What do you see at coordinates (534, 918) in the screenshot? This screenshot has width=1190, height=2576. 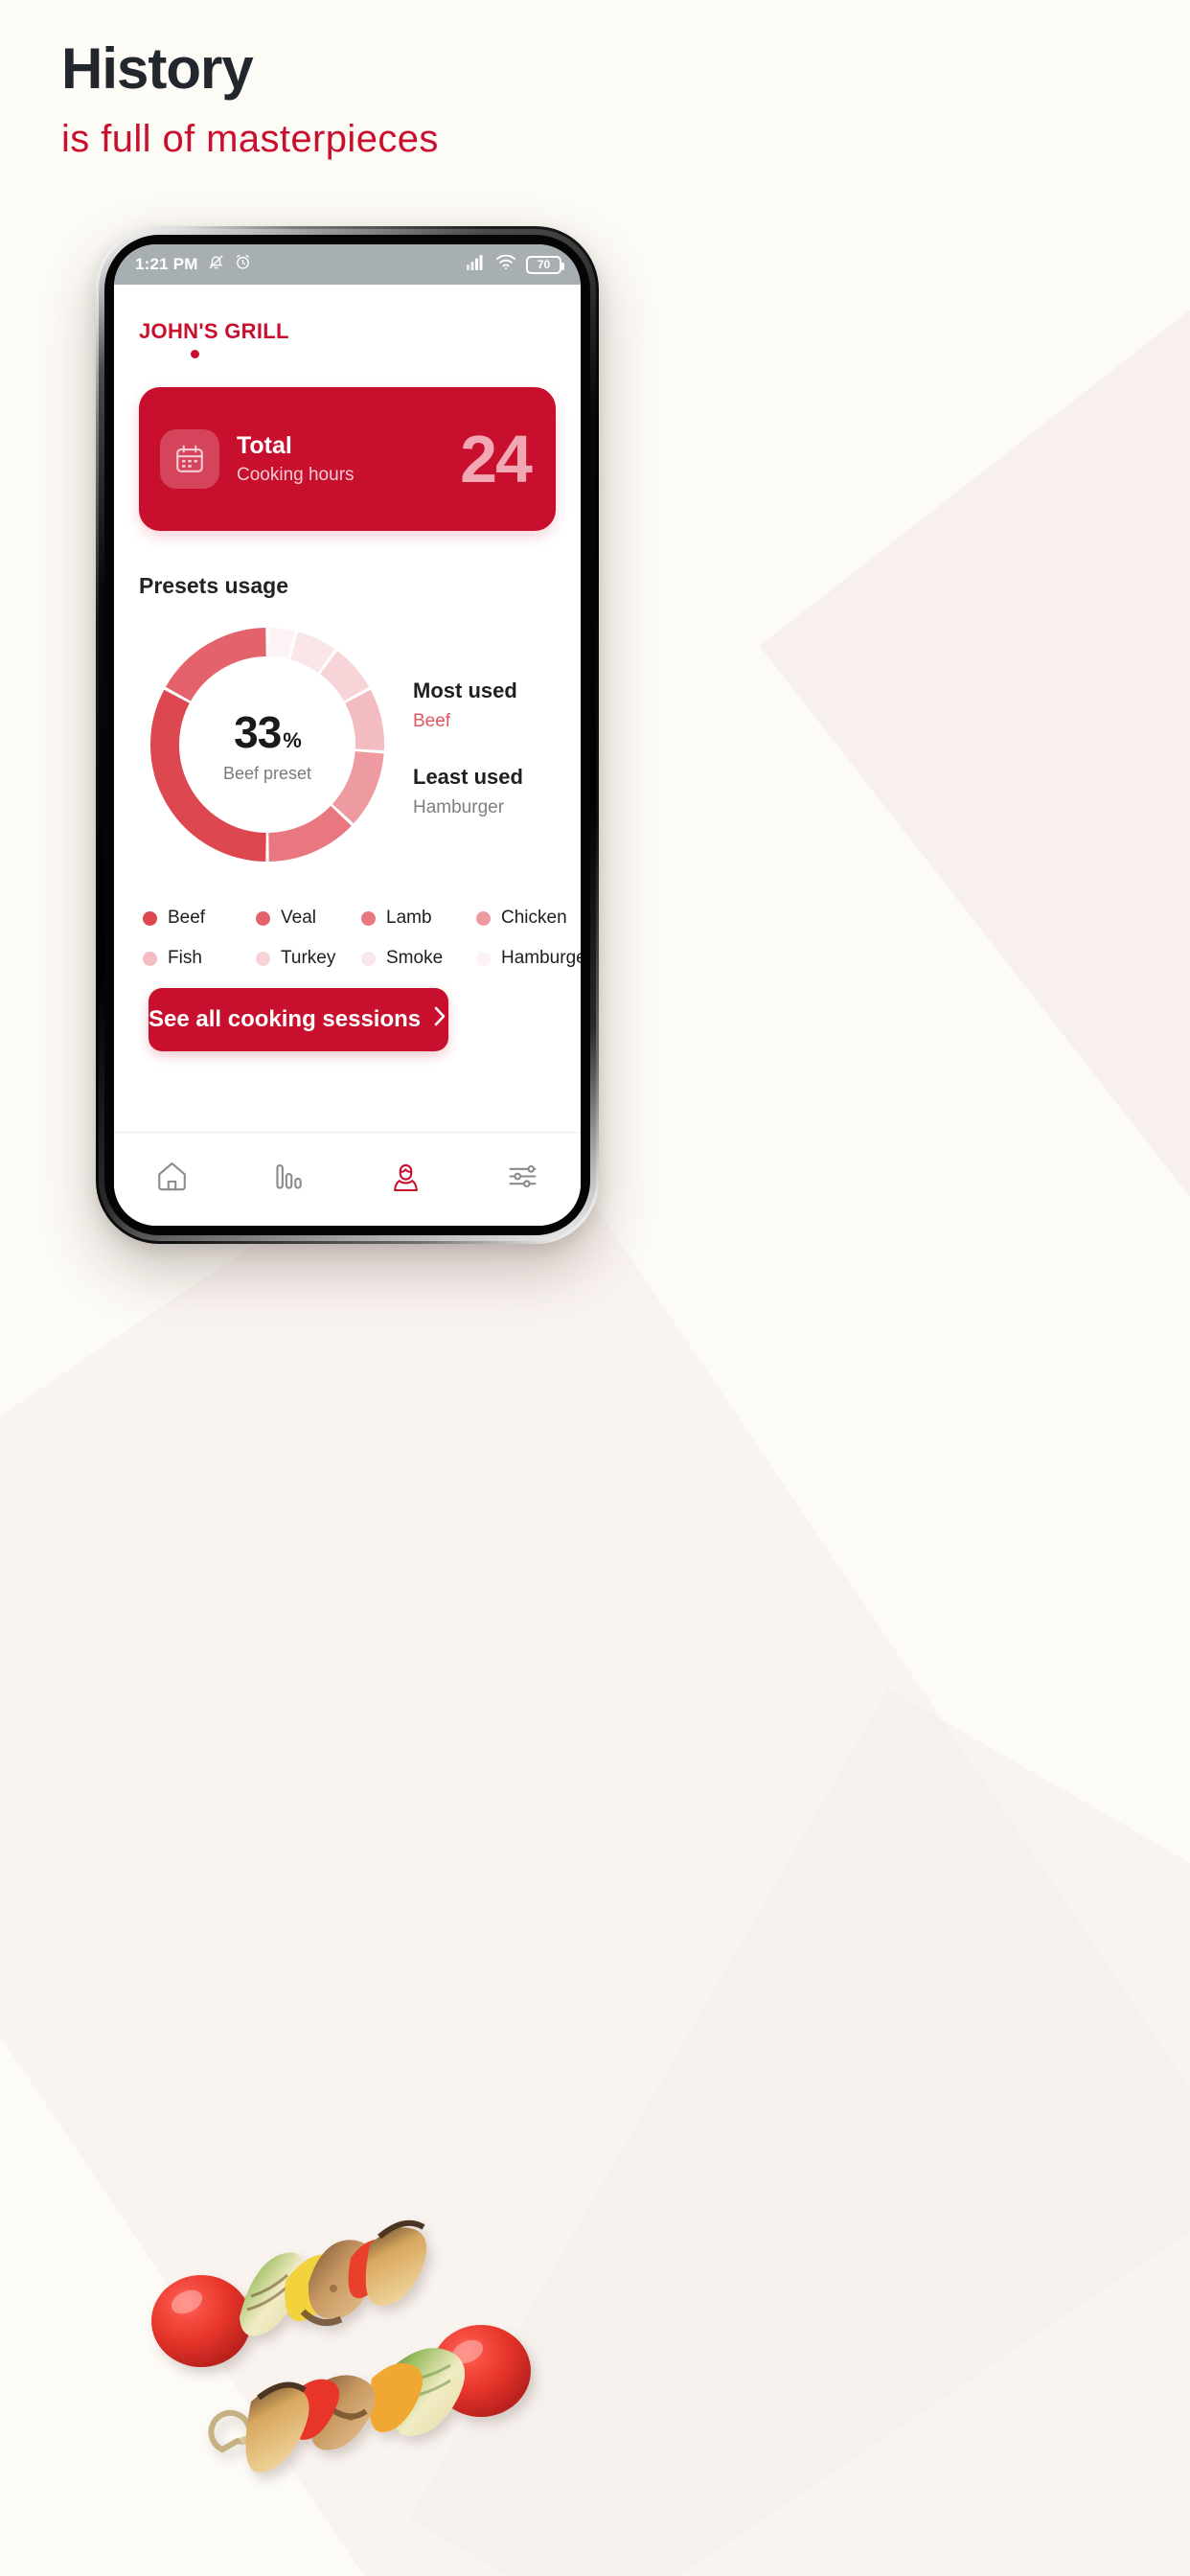 I see `legend-label: Chicken` at bounding box center [534, 918].